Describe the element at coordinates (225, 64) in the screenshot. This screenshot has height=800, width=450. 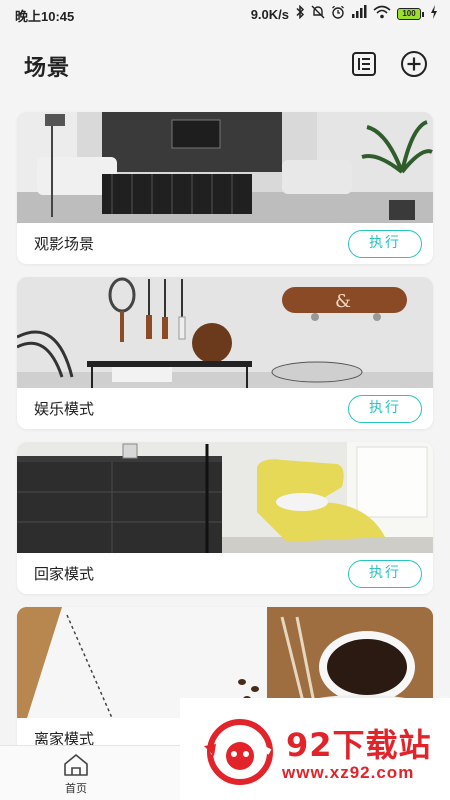
I see `header: 场景` at that location.